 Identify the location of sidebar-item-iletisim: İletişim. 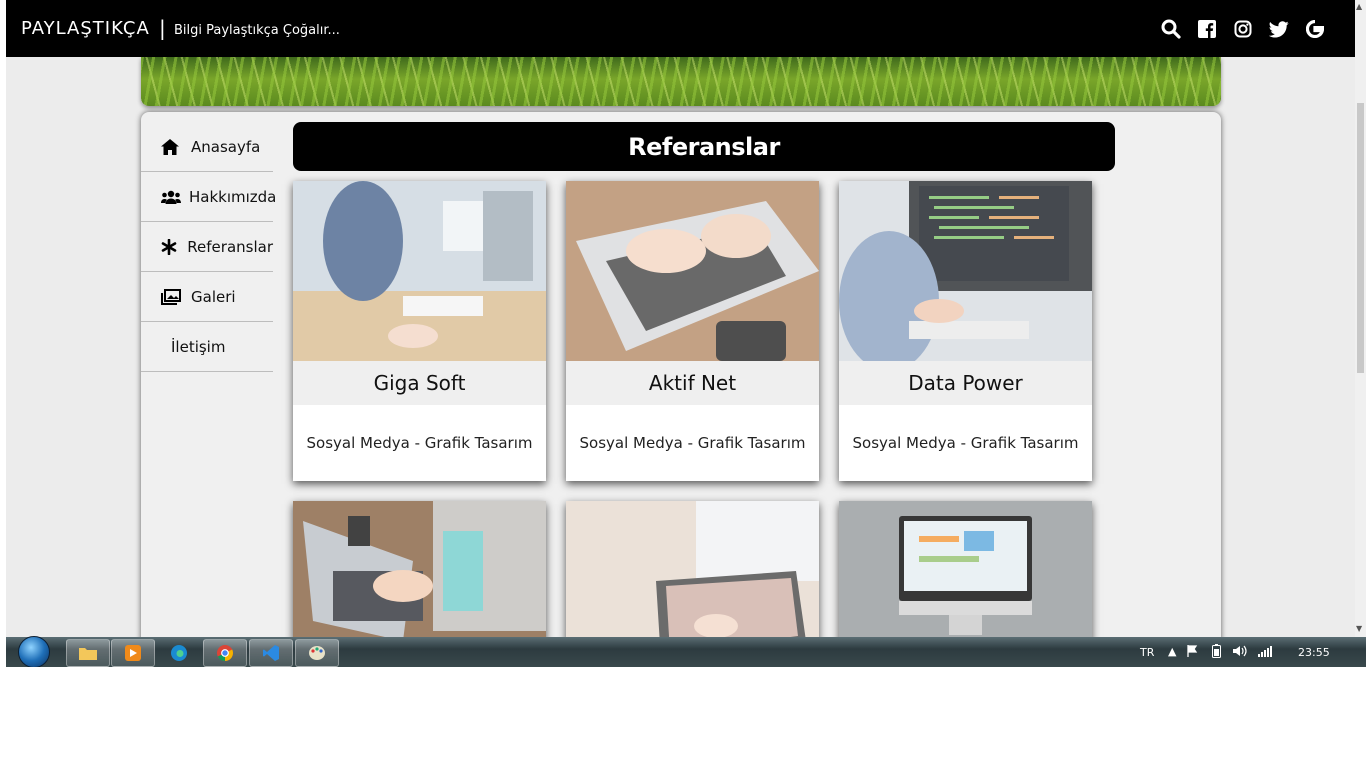
(207, 347).